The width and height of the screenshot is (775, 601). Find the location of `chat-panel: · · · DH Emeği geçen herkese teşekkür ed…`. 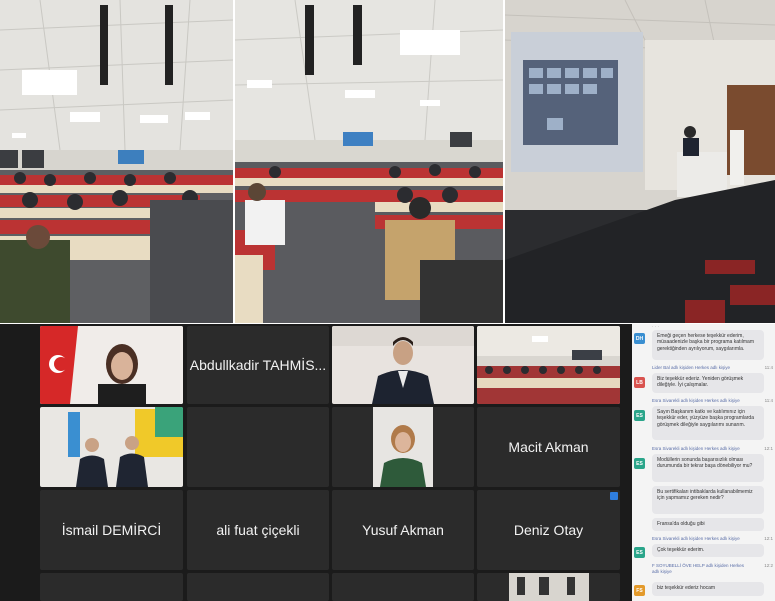

chat-panel: · · · DH Emeği geçen herkese teşekkür ed… is located at coordinates (703, 462).